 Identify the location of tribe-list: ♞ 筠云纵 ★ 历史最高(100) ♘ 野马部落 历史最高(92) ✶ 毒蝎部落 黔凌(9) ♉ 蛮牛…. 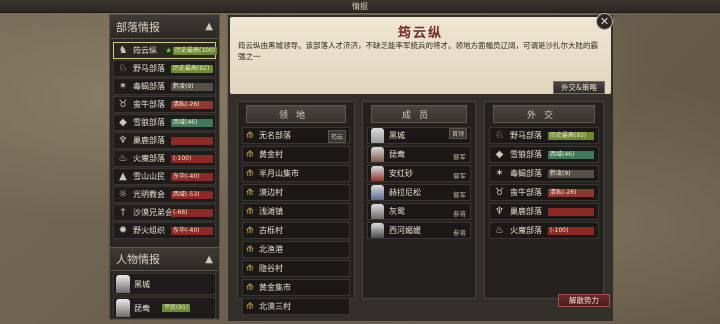
(164, 139).